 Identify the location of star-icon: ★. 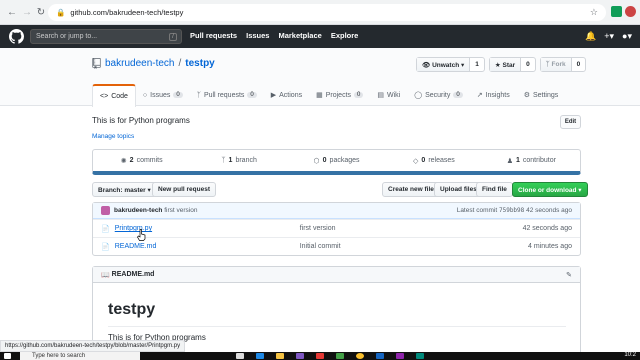
(497, 65).